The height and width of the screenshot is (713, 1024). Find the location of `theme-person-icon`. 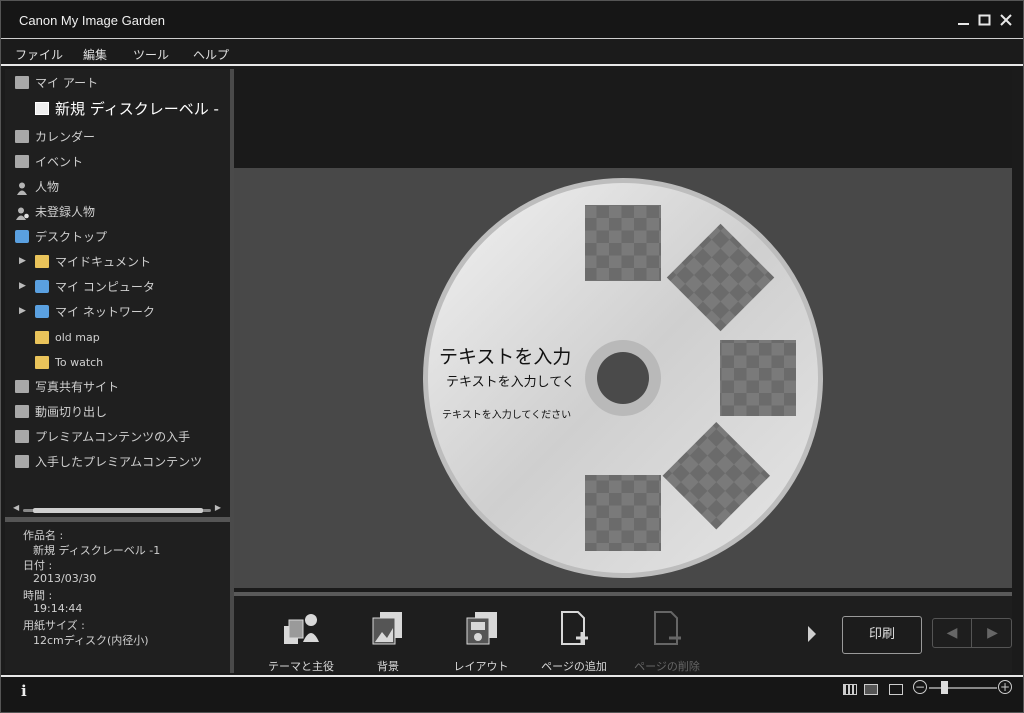

theme-person-icon is located at coordinates (301, 629).